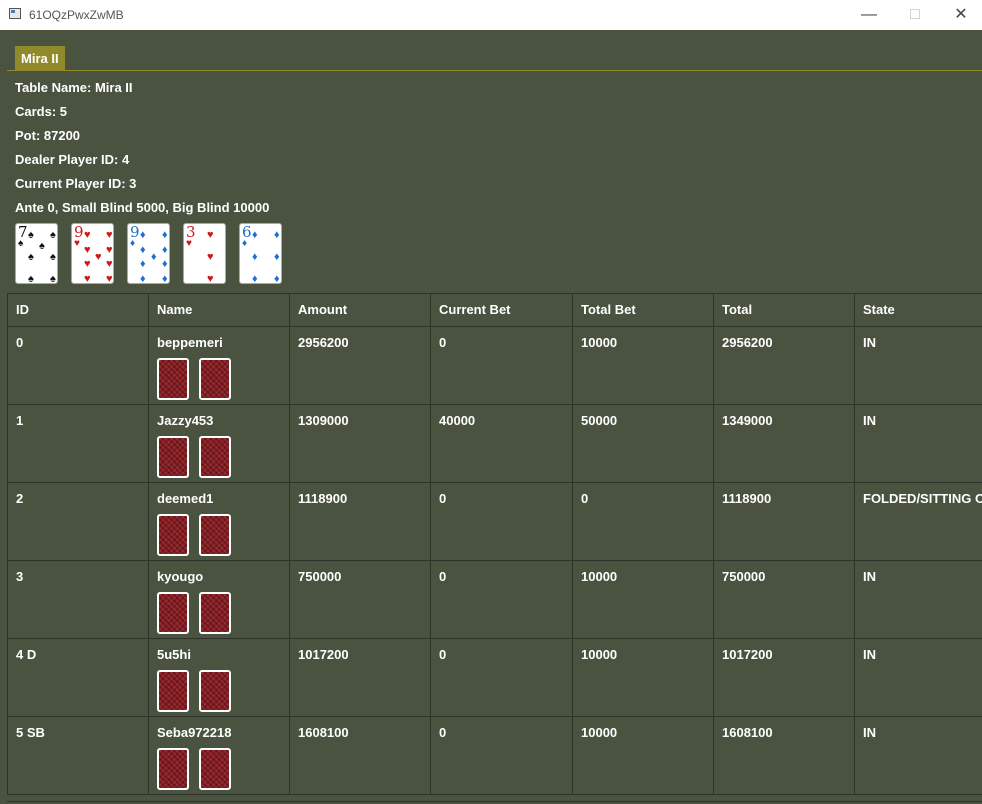 The width and height of the screenshot is (982, 804). I want to click on player-name-cell: 5u5hi, so click(219, 677).